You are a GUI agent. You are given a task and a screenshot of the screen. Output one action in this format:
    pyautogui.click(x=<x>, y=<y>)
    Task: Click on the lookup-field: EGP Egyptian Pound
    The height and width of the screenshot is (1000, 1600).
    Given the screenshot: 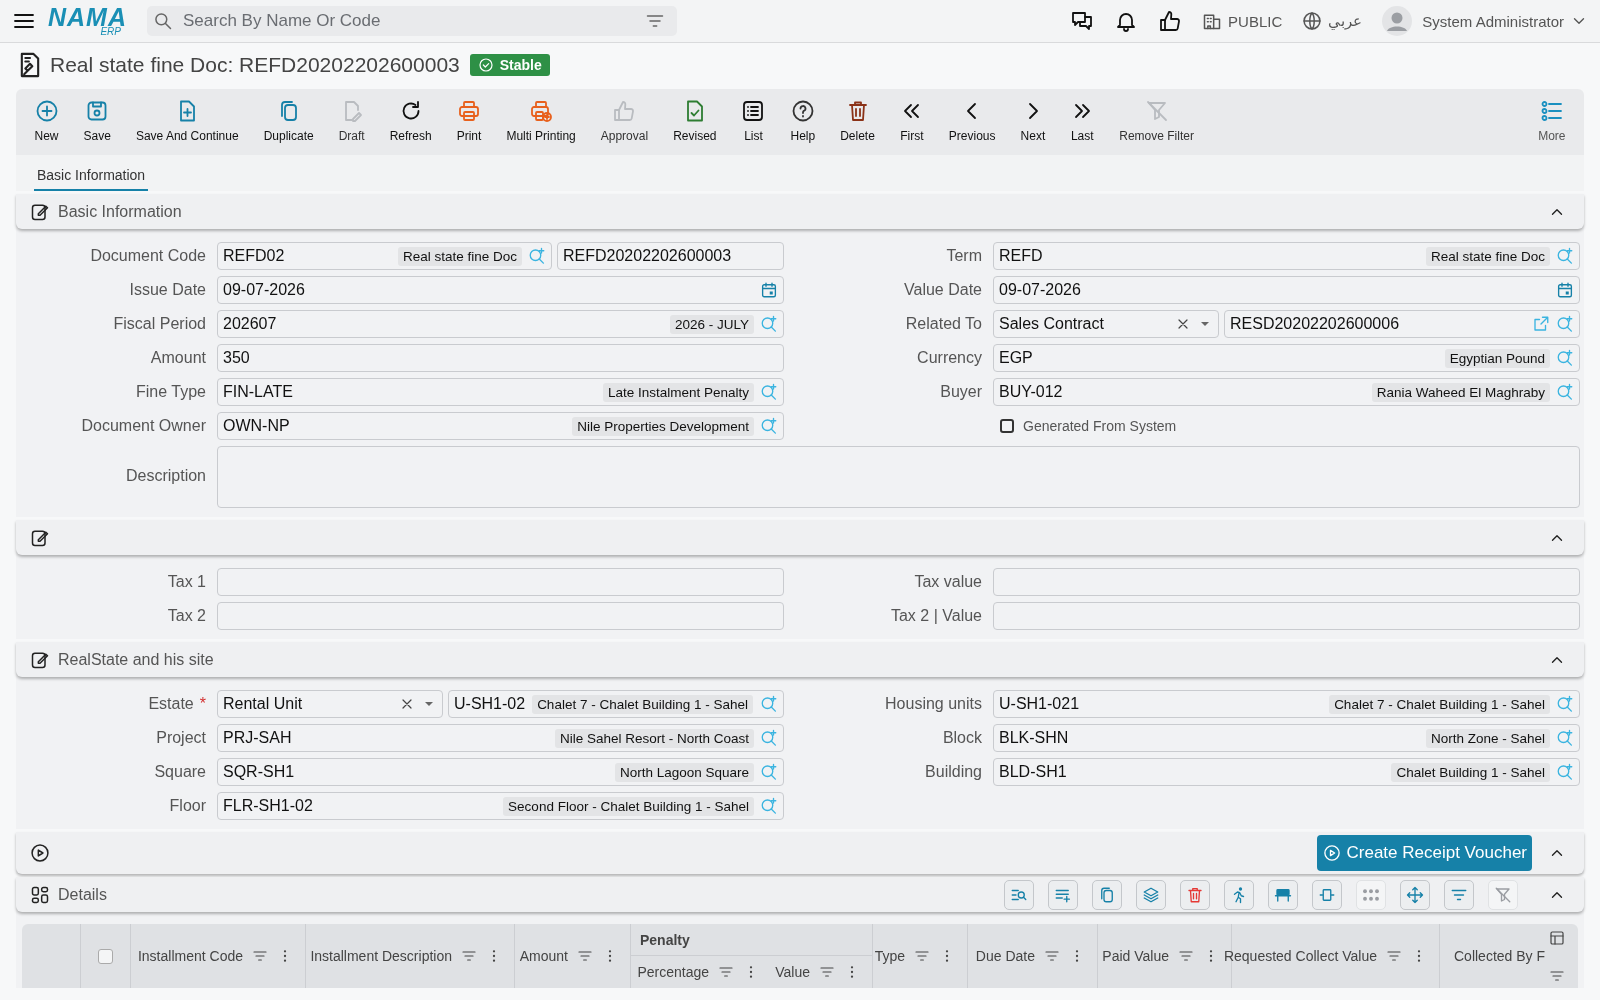 What is the action you would take?
    pyautogui.click(x=1286, y=358)
    